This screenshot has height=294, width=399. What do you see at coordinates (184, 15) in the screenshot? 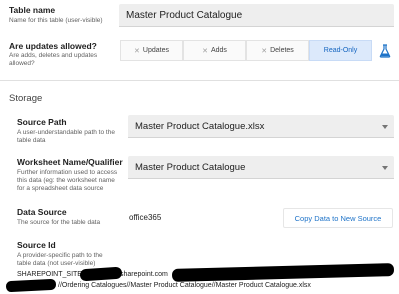
I see `table-name-value: Master Product Catalogue` at bounding box center [184, 15].